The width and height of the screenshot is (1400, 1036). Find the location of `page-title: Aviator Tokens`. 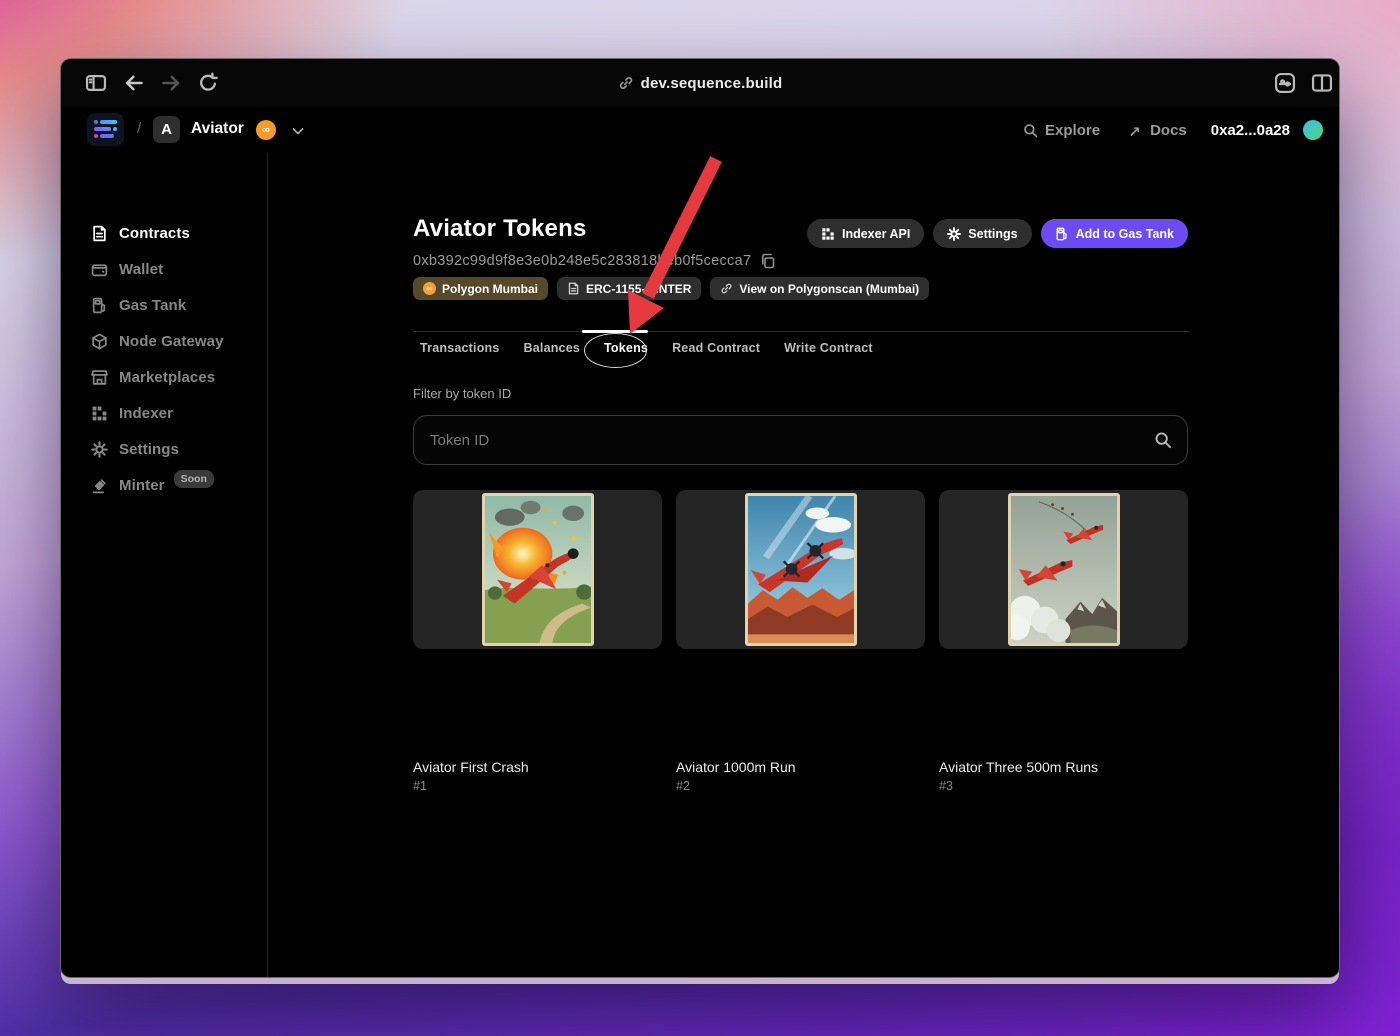

page-title: Aviator Tokens is located at coordinates (500, 228).